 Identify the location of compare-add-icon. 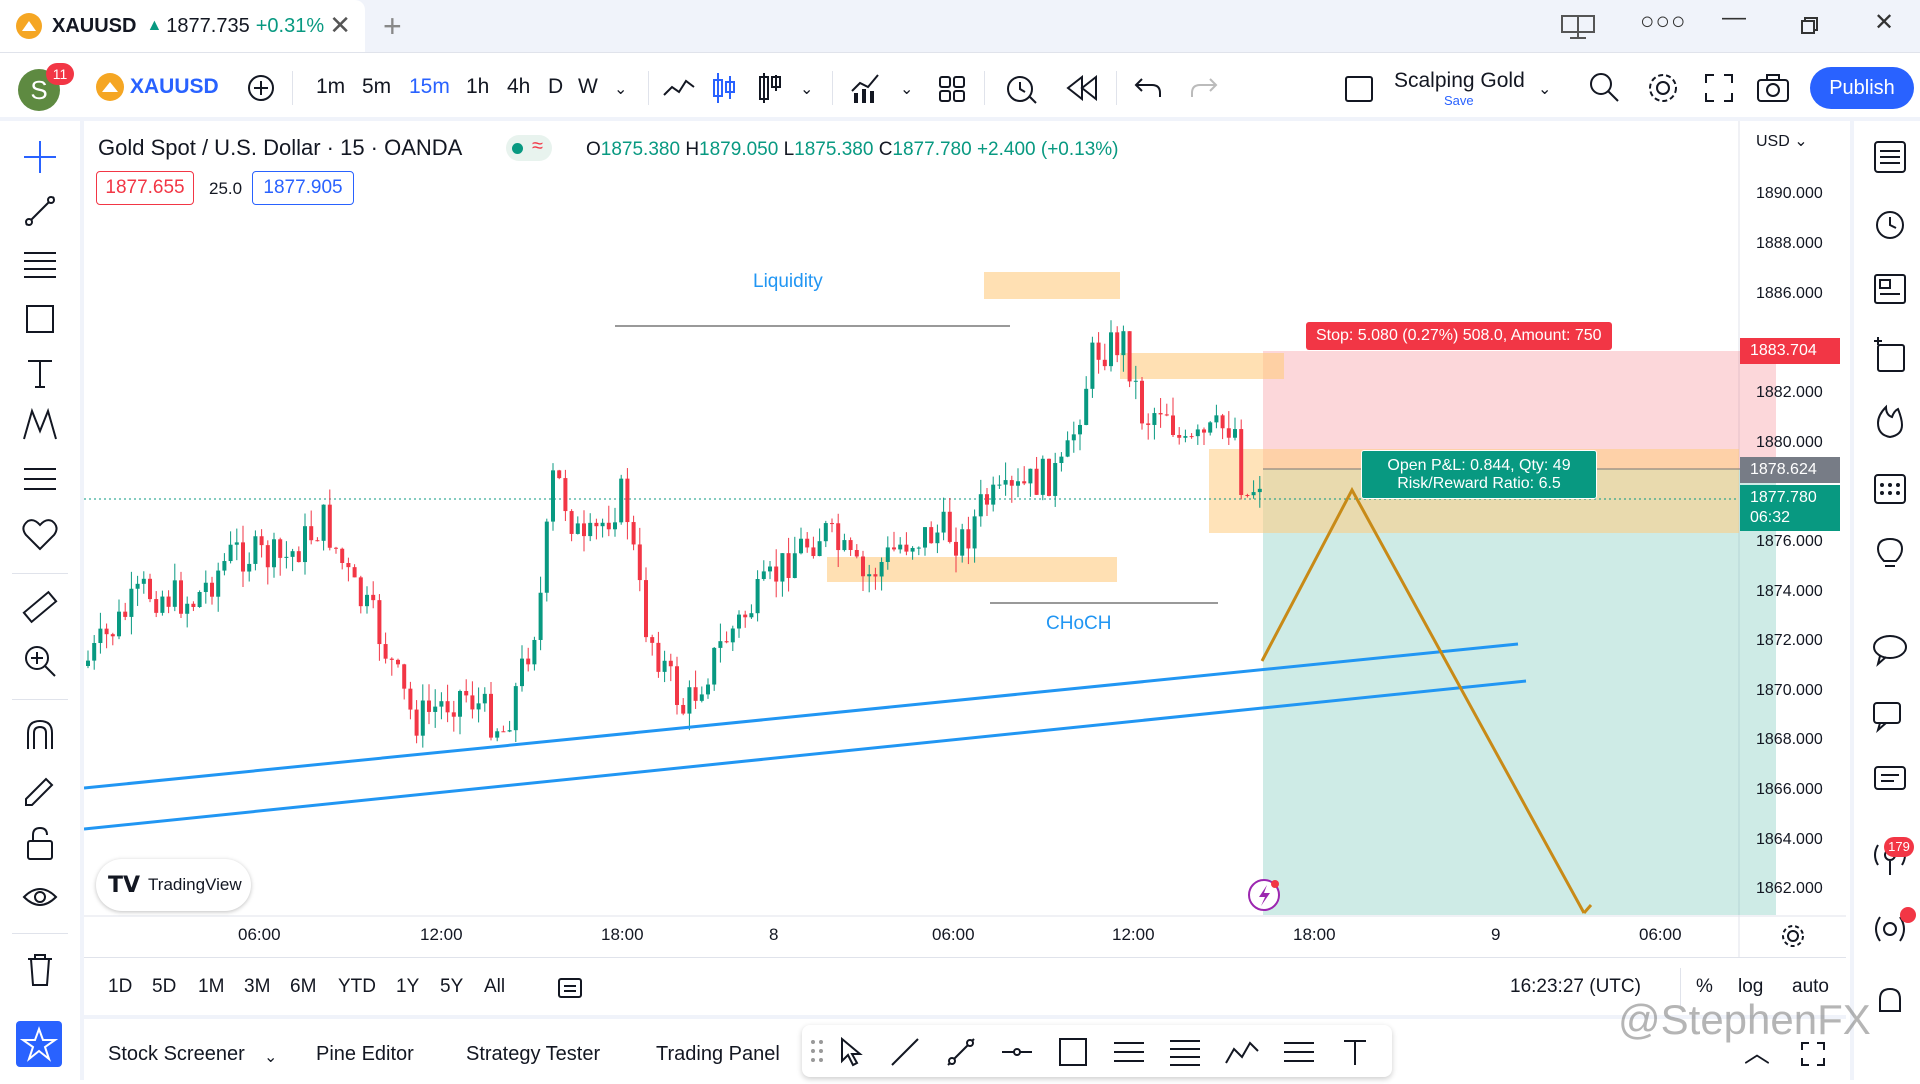
(261, 88).